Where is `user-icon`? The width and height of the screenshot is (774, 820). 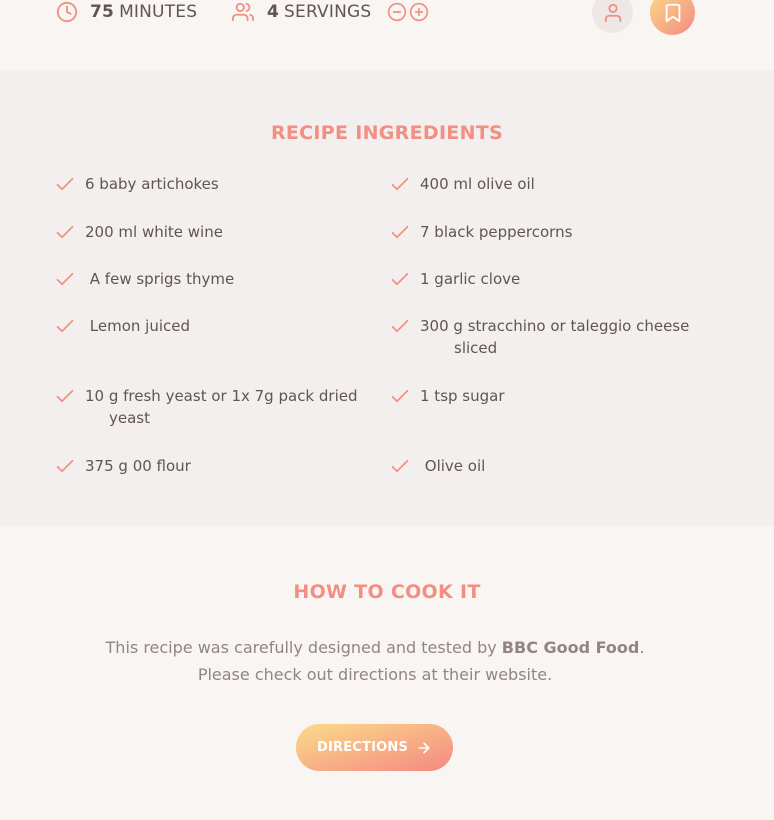 user-icon is located at coordinates (612, 12).